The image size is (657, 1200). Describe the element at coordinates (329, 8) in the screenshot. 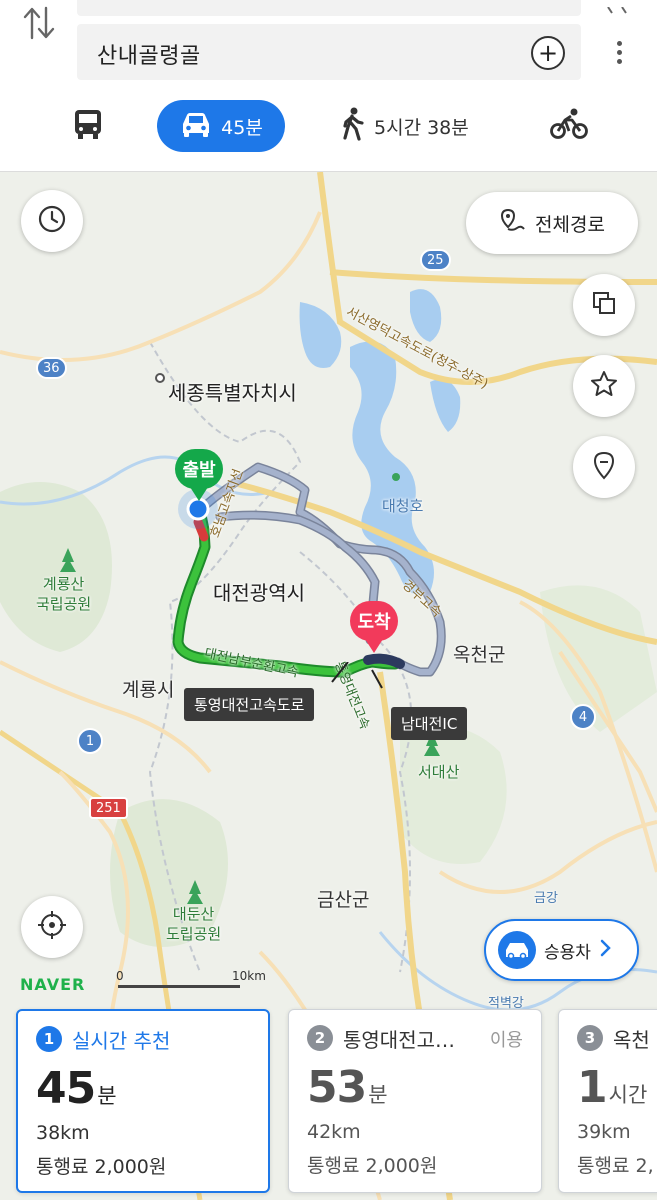

I see `origin-field` at that location.